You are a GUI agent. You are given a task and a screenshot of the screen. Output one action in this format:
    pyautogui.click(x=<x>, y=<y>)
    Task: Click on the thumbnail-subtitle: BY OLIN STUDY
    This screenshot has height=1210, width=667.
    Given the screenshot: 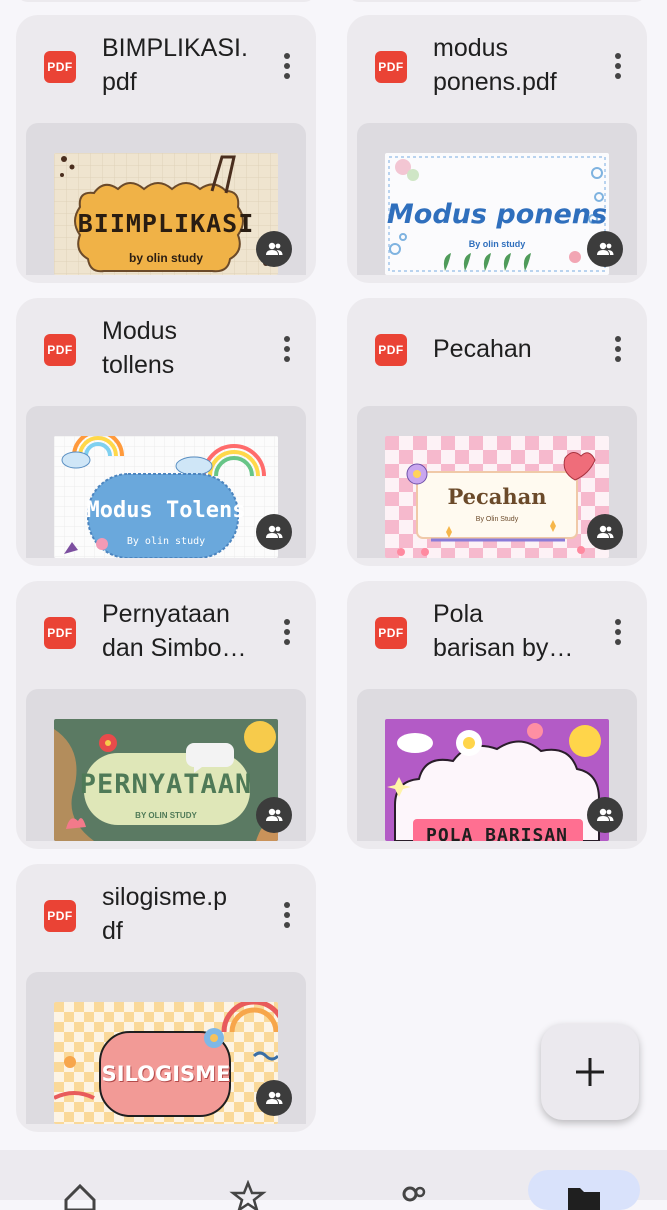 What is the action you would take?
    pyautogui.click(x=166, y=815)
    